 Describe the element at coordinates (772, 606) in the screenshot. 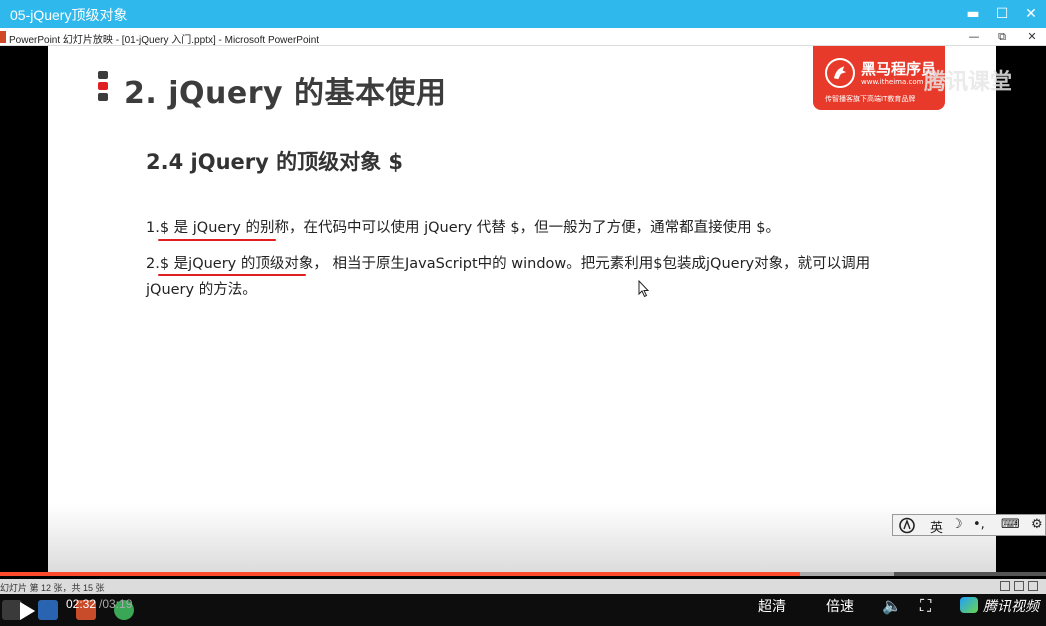

I see `quality-button: 超清` at that location.